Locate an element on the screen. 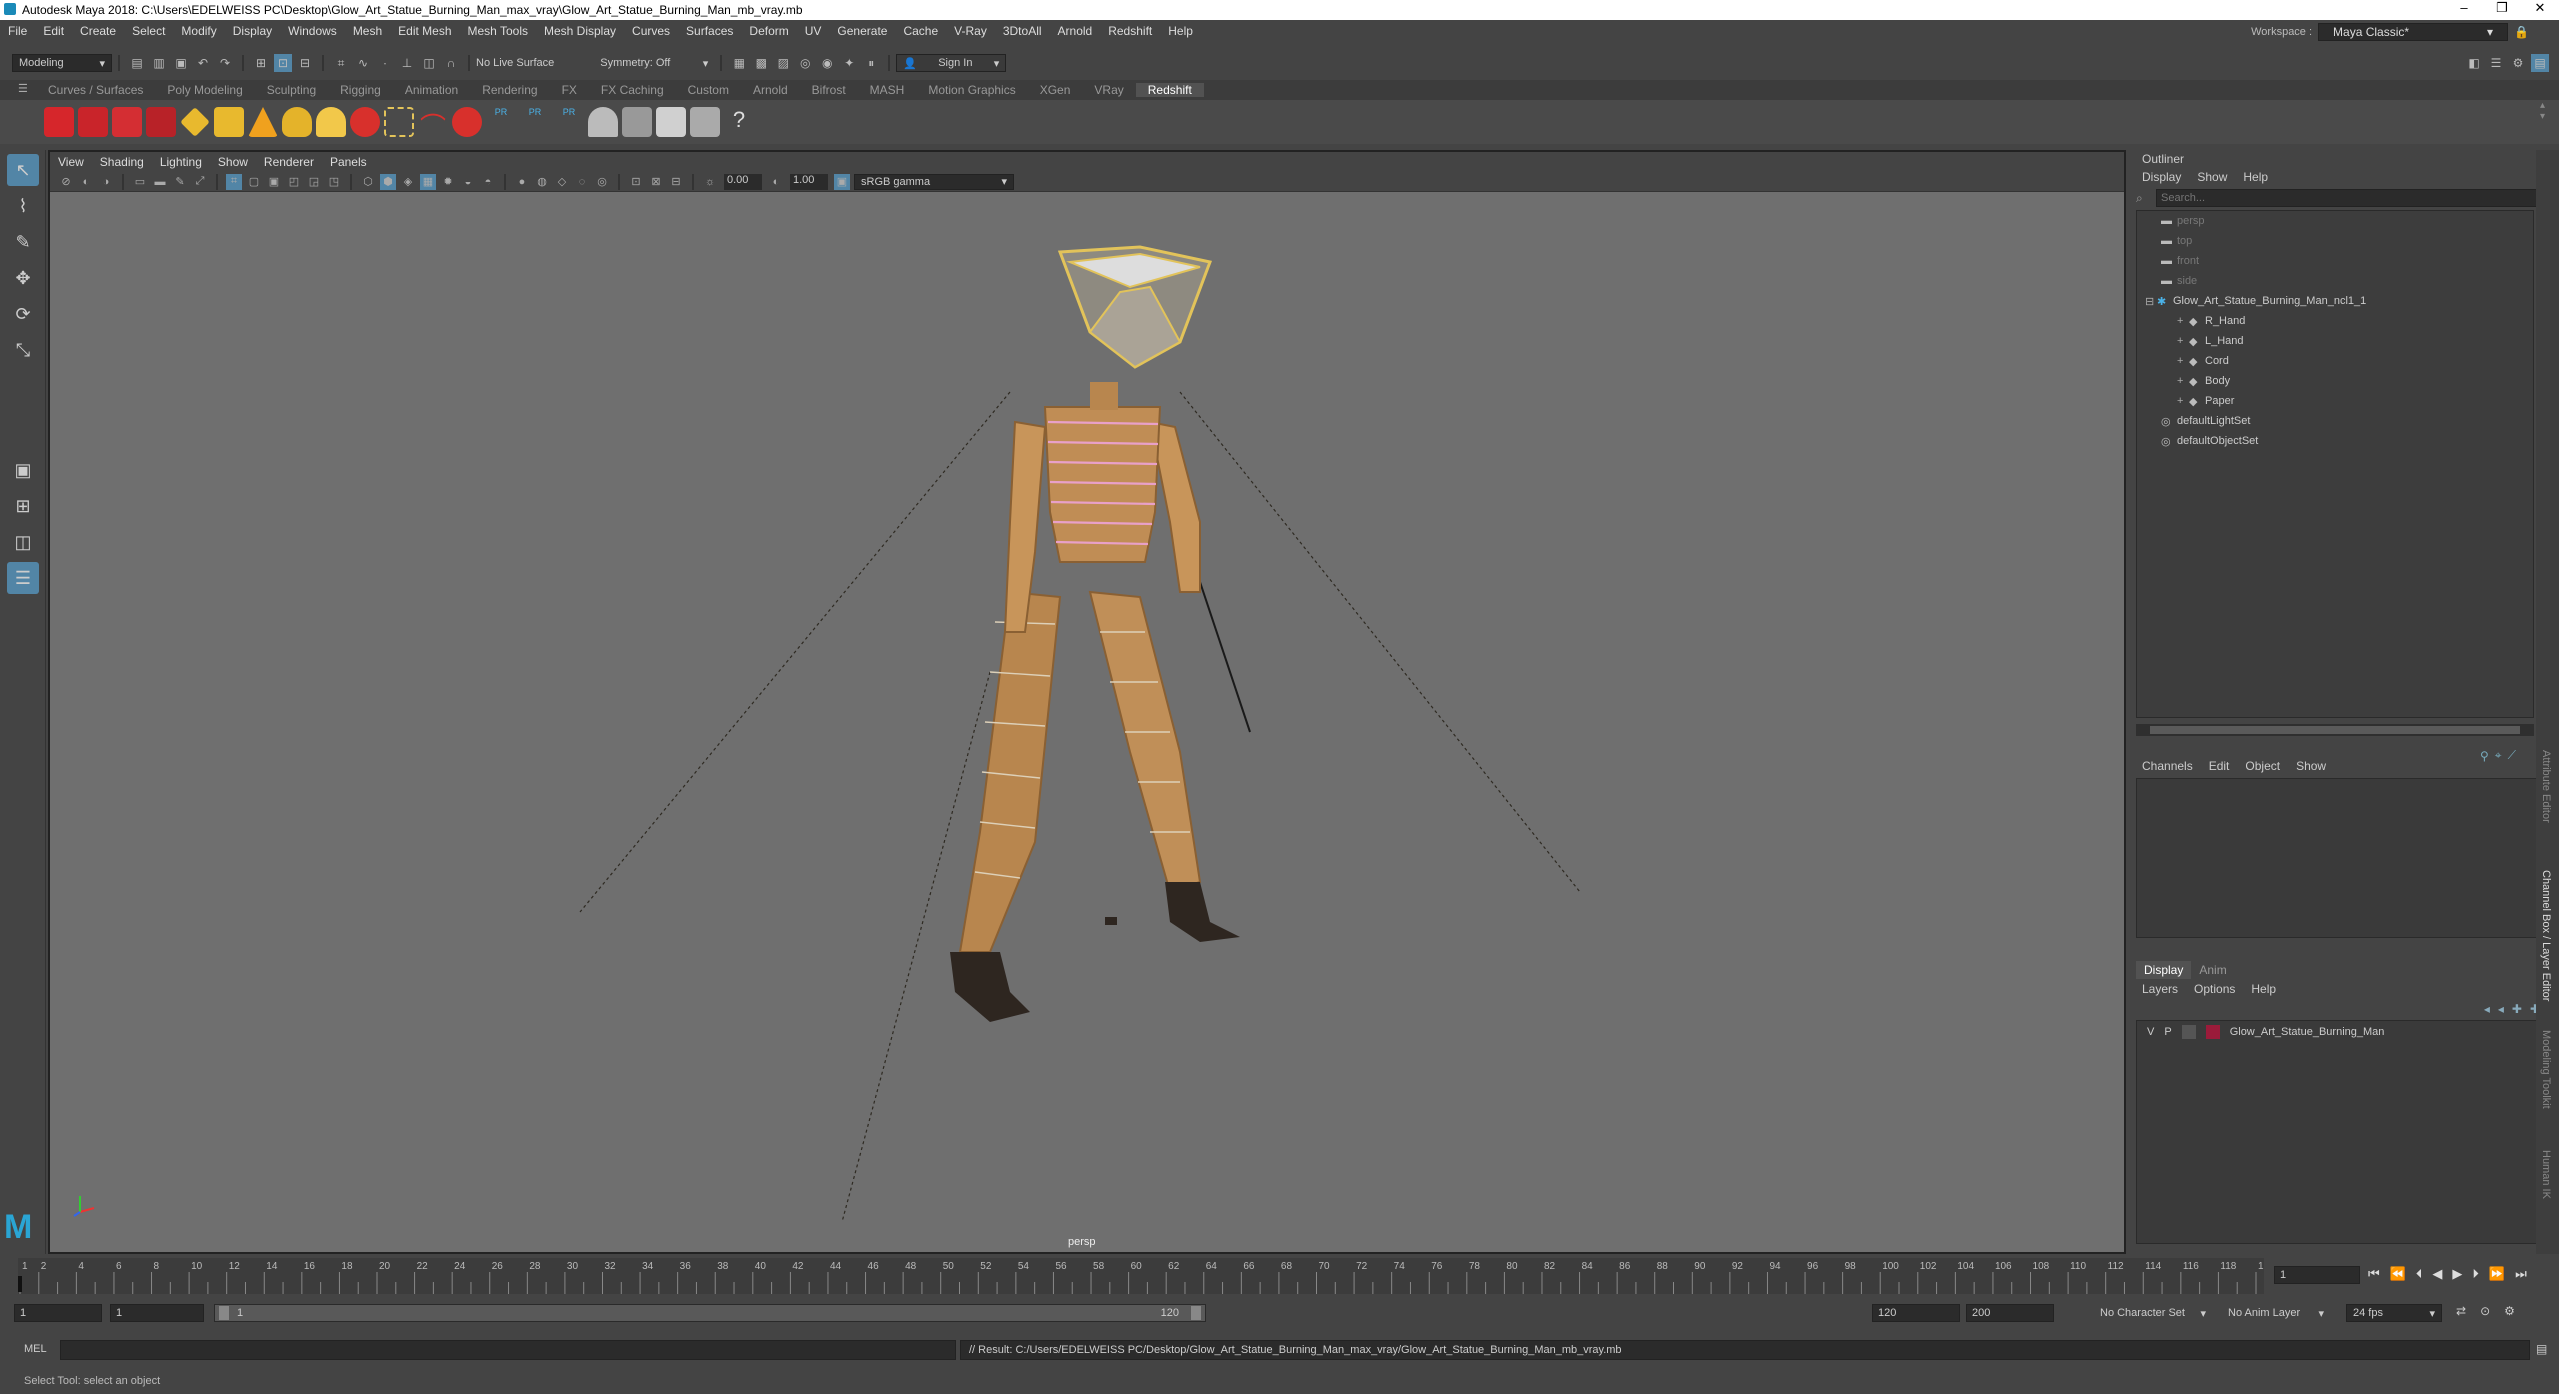 This screenshot has width=2559, height=1394. camera-attributes-icon: ◐ is located at coordinates (86, 182).